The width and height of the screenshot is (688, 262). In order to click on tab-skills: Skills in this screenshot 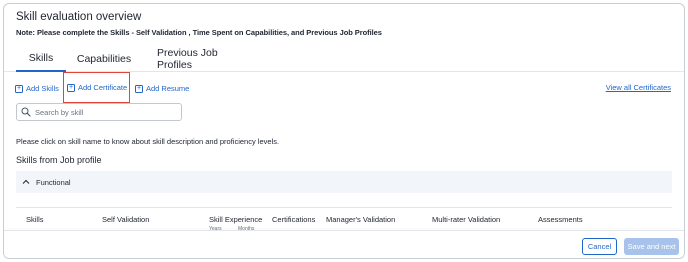, I will do `click(41, 58)`.